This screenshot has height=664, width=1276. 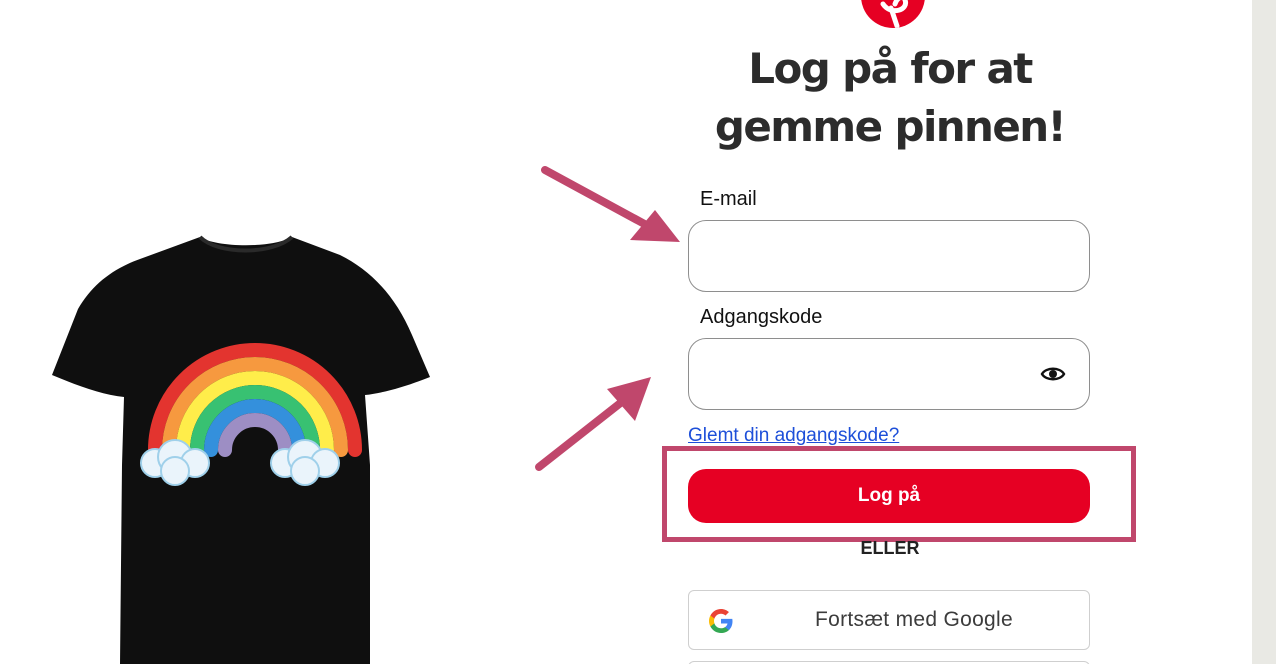 What do you see at coordinates (890, 126) in the screenshot?
I see `heading-line-2: gemme pinnen!` at bounding box center [890, 126].